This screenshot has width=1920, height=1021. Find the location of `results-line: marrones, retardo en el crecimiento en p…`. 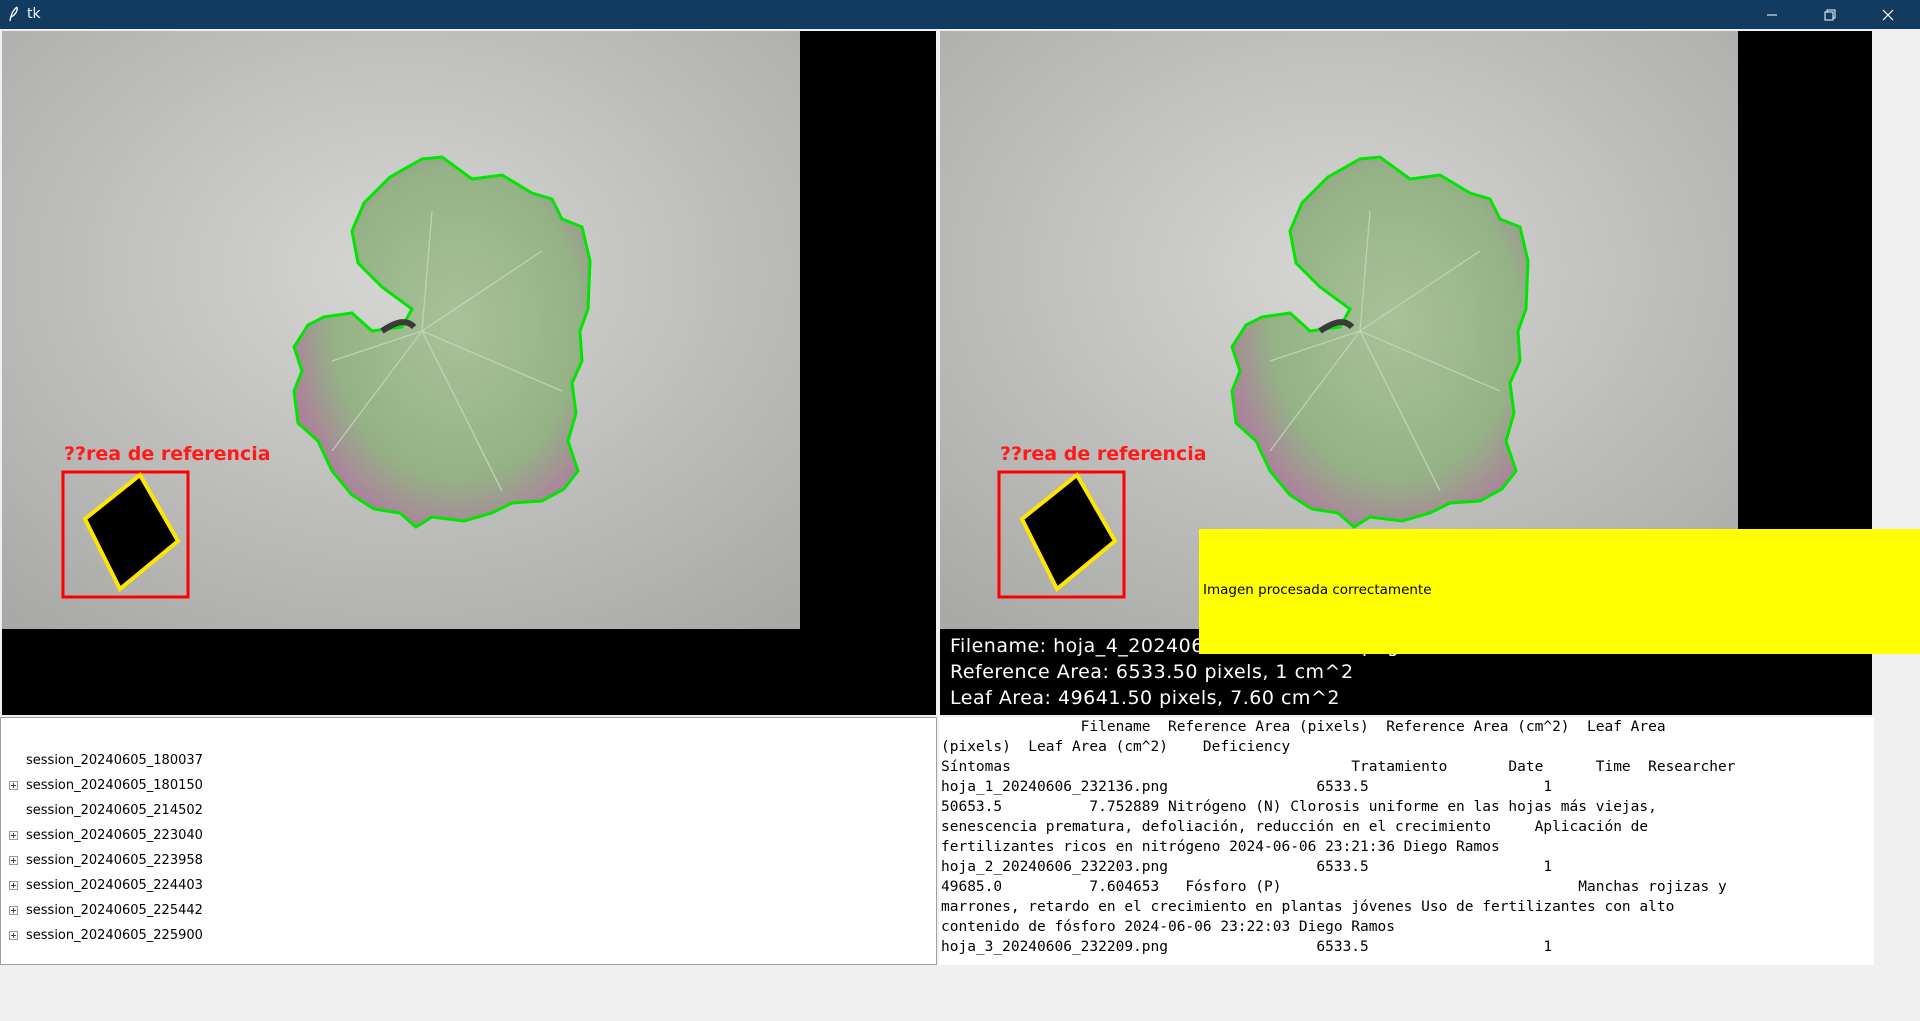

results-line: marrones, retardo en el crecimiento en p… is located at coordinates (1308, 907).